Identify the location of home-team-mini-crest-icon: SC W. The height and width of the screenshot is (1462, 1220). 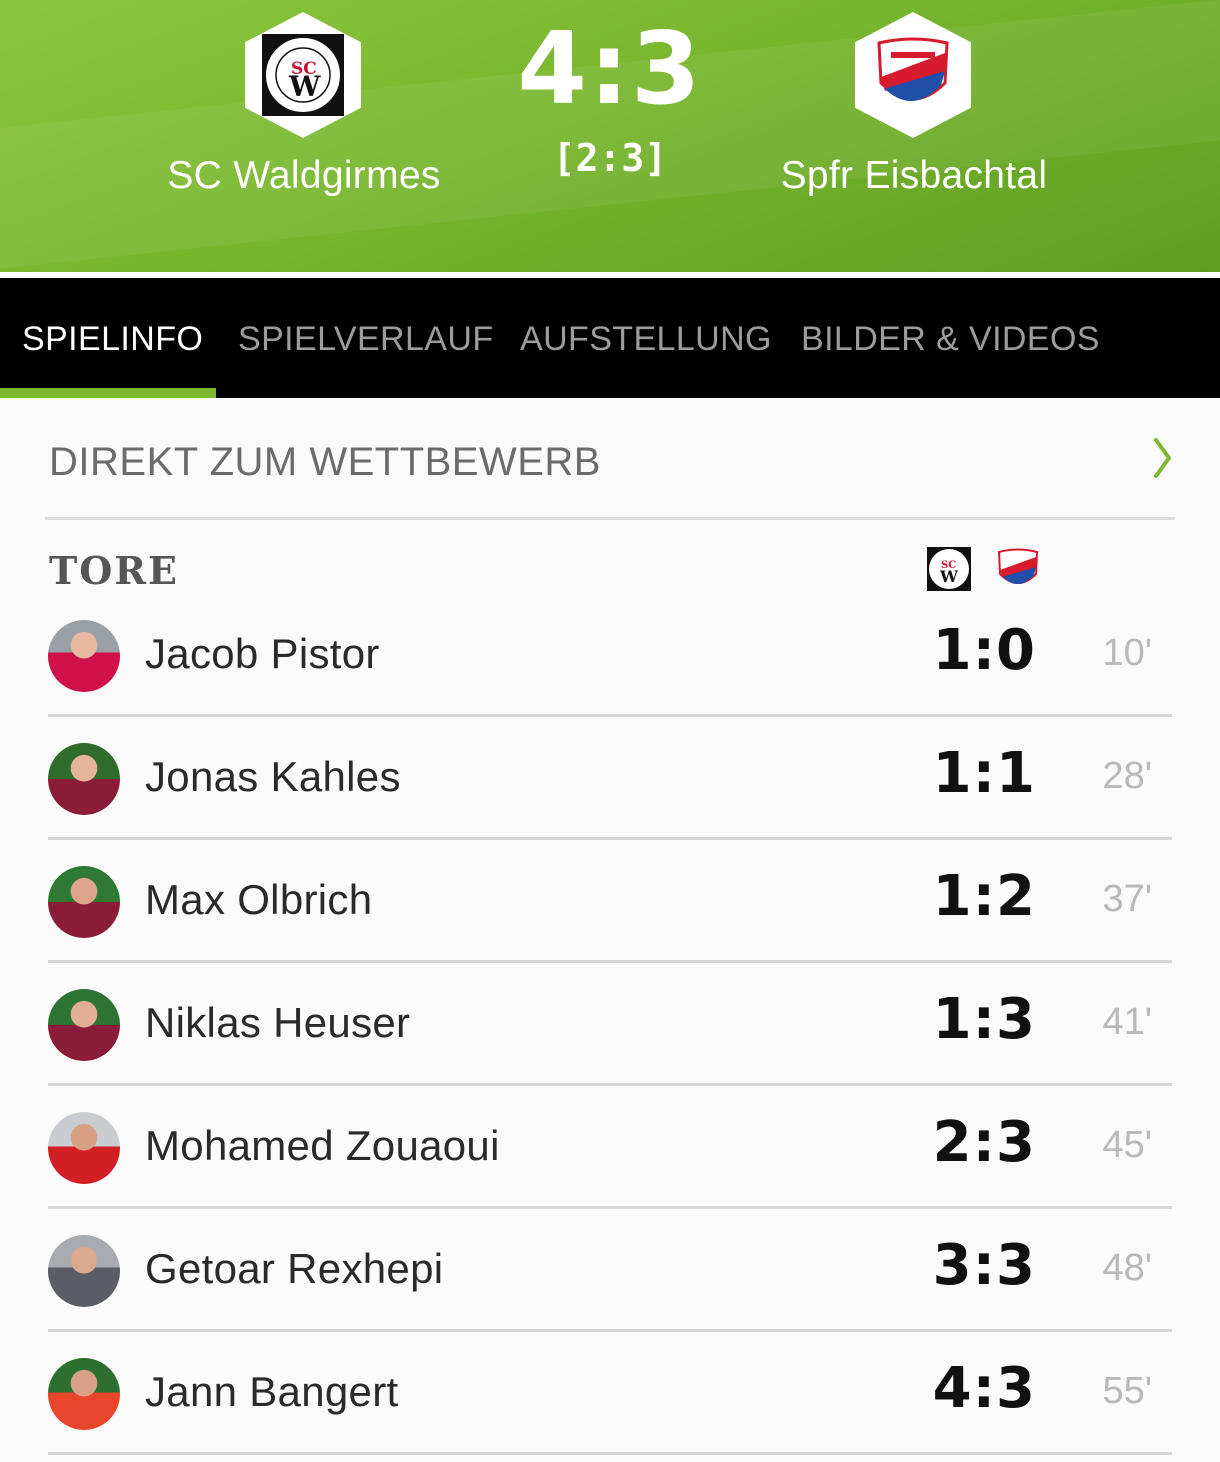
(949, 569).